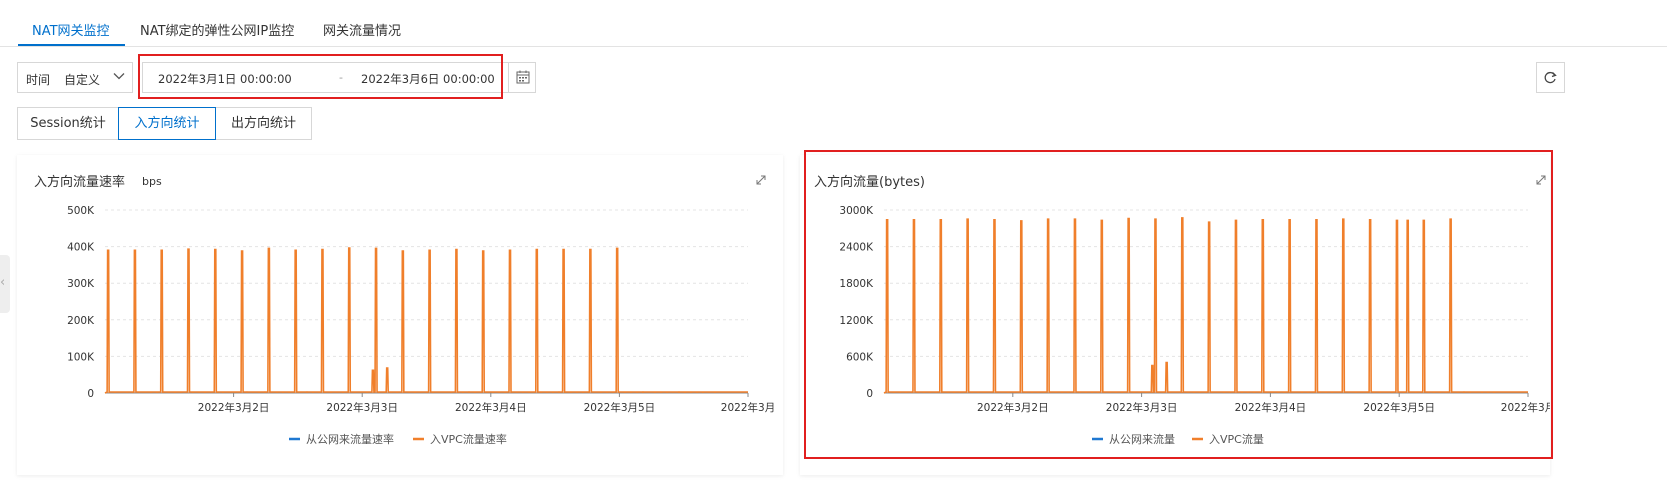 This screenshot has height=501, width=1667. Describe the element at coordinates (856, 211) in the screenshot. I see `y-tick-label: 3000K` at that location.